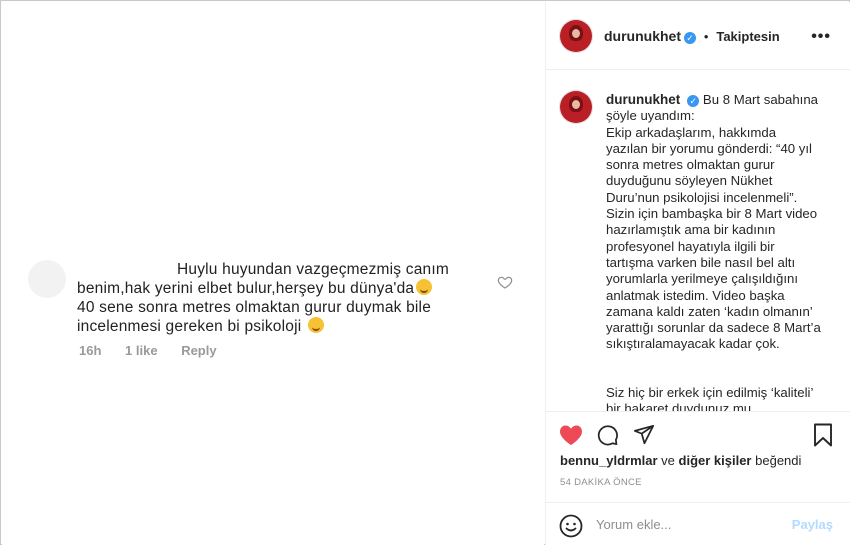 The width and height of the screenshot is (850, 545). What do you see at coordinates (576, 36) in the screenshot?
I see `header-avatar` at bounding box center [576, 36].